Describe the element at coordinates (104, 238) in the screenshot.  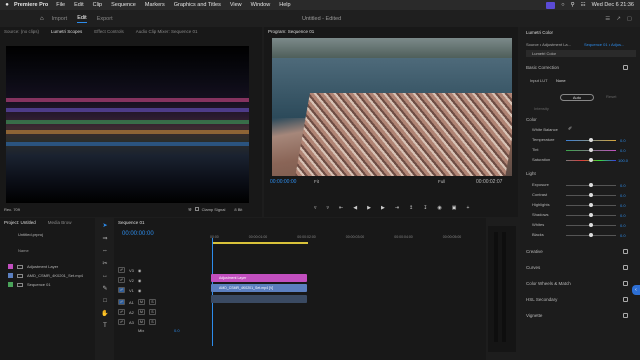
I see `track-select-icon: ⇒` at that location.